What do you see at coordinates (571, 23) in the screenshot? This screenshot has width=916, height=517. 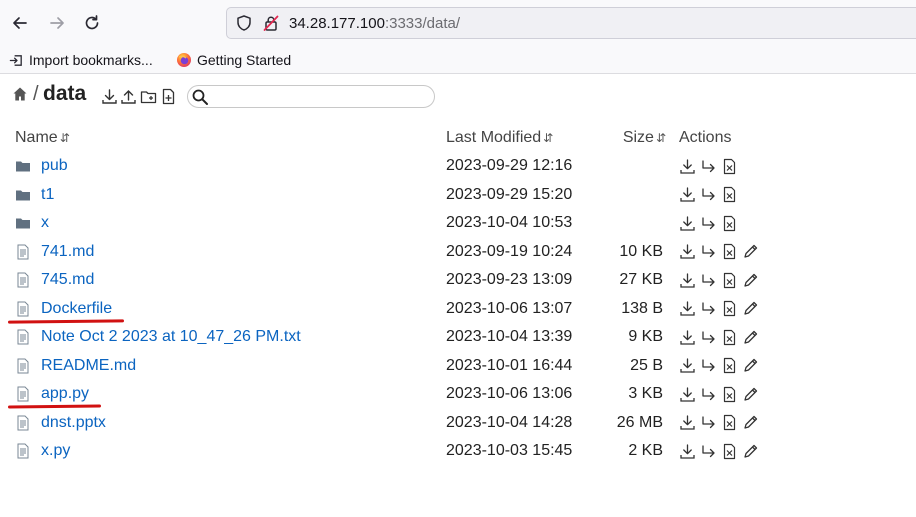 I see `address-bar: 34.28.177.100:3333/data/` at bounding box center [571, 23].